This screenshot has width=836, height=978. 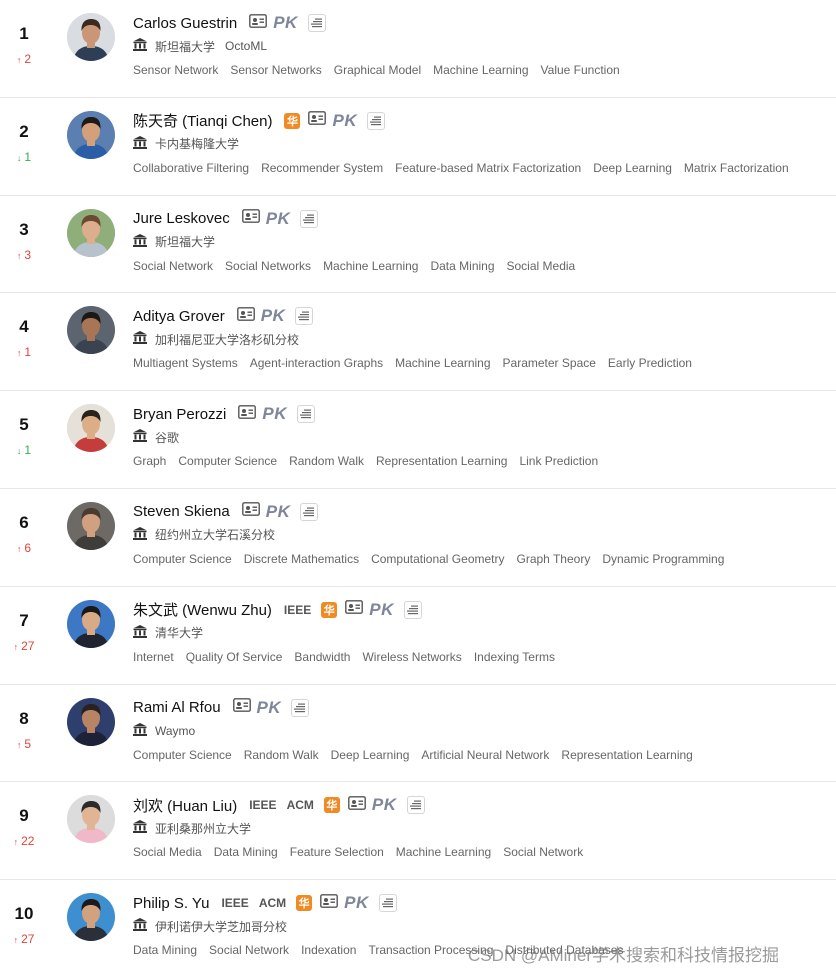 What do you see at coordinates (153, 657) in the screenshot?
I see `keyword: Internet` at bounding box center [153, 657].